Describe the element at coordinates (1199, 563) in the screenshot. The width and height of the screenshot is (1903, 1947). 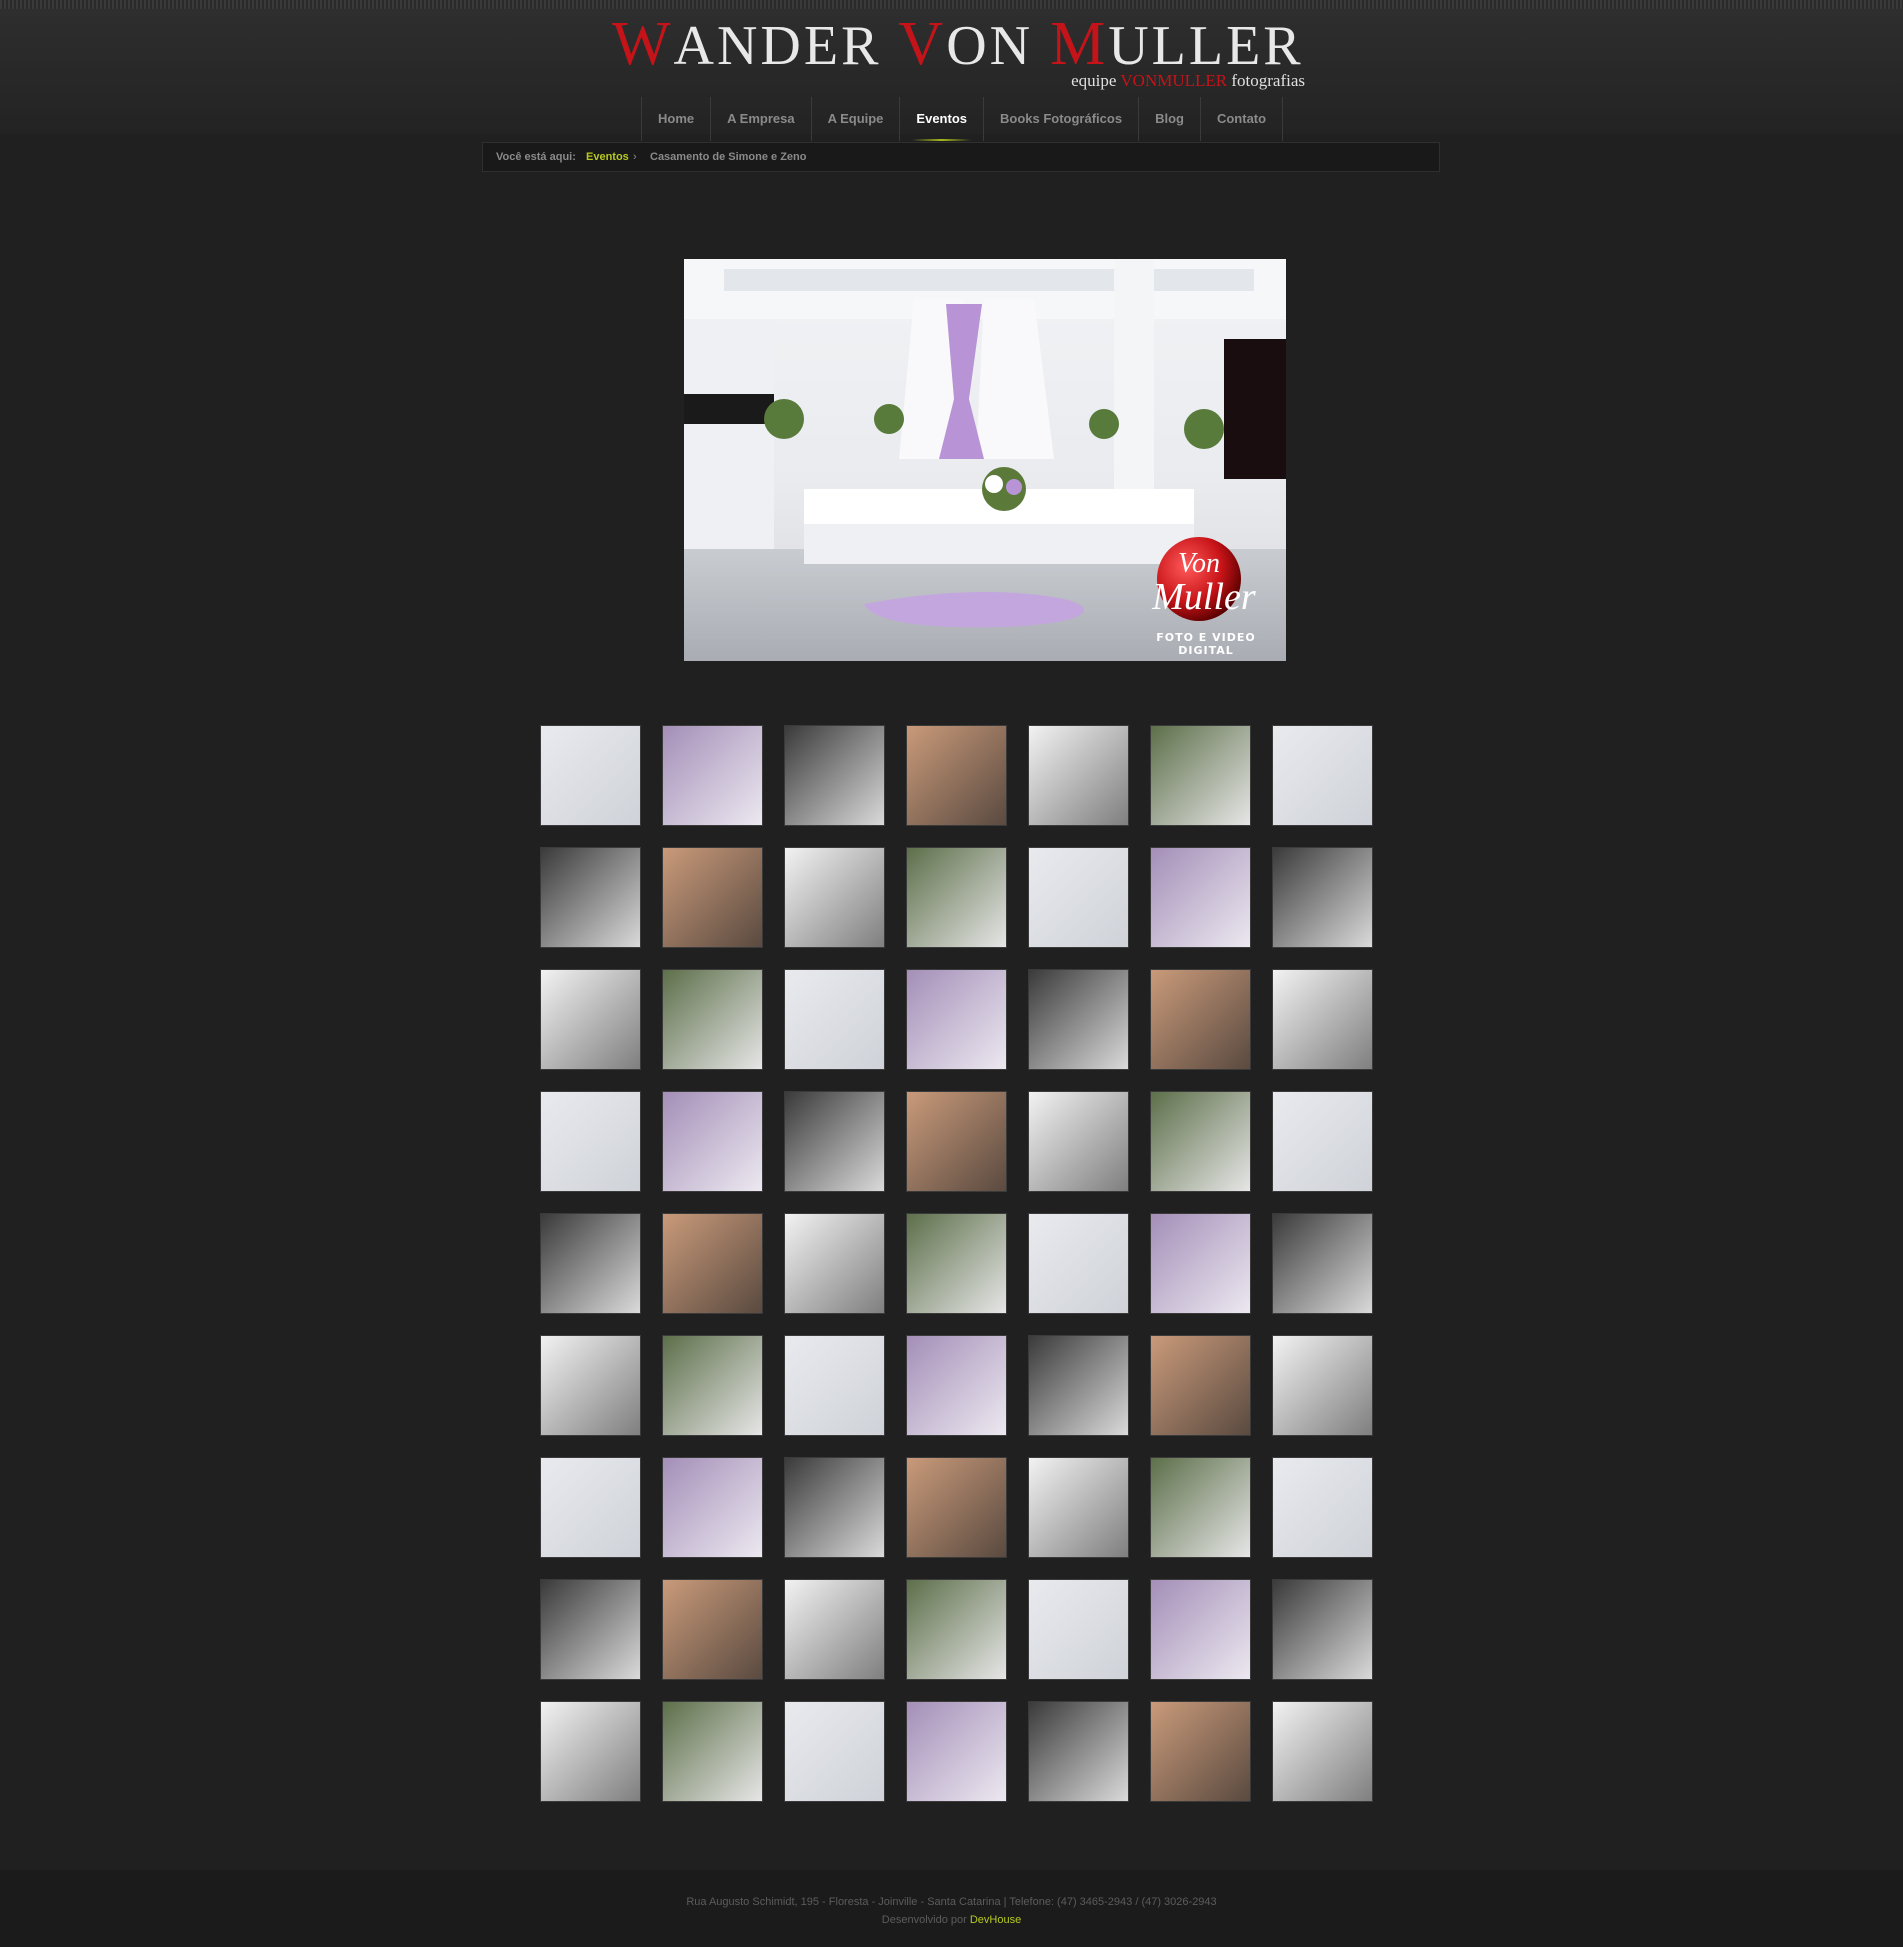
I see `watermark-line-1: Von` at that location.